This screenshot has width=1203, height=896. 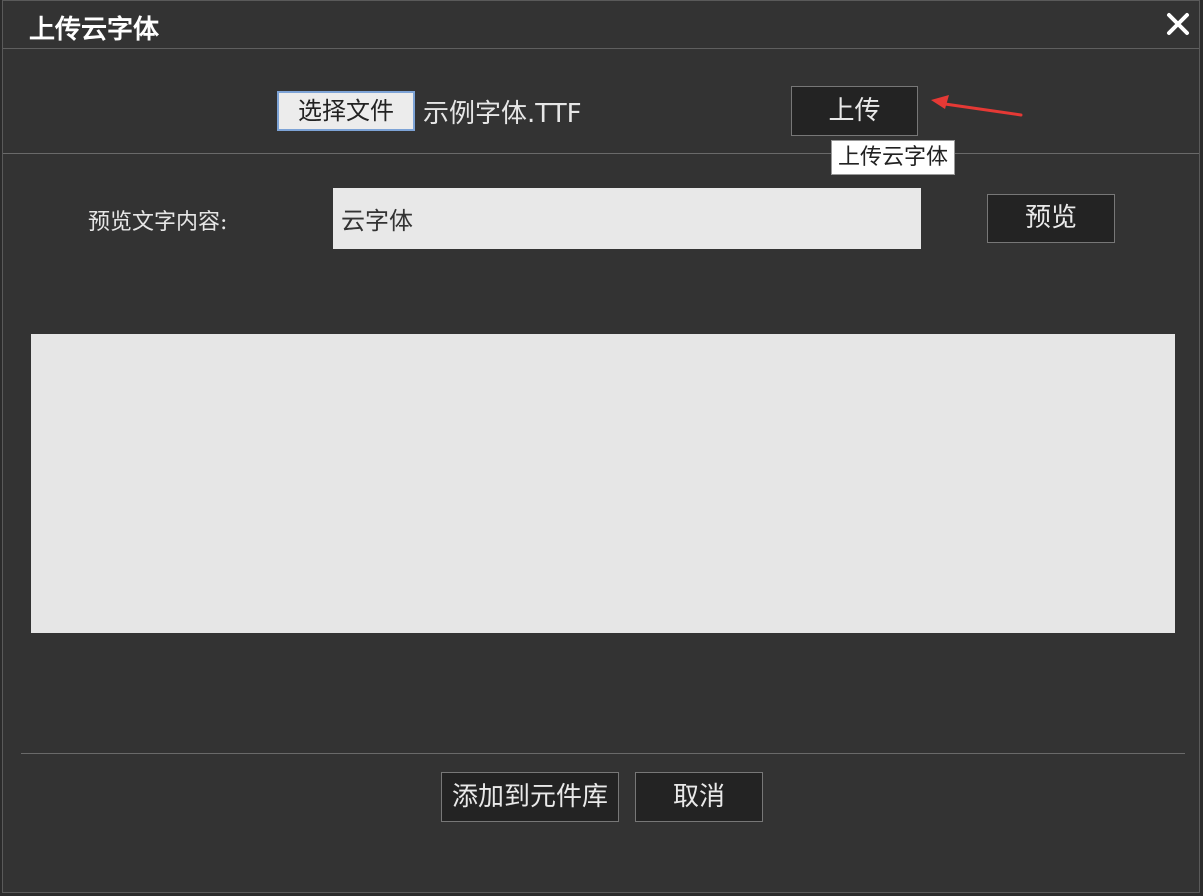 What do you see at coordinates (346, 111) in the screenshot?
I see `choose-file-button: 选择文件` at bounding box center [346, 111].